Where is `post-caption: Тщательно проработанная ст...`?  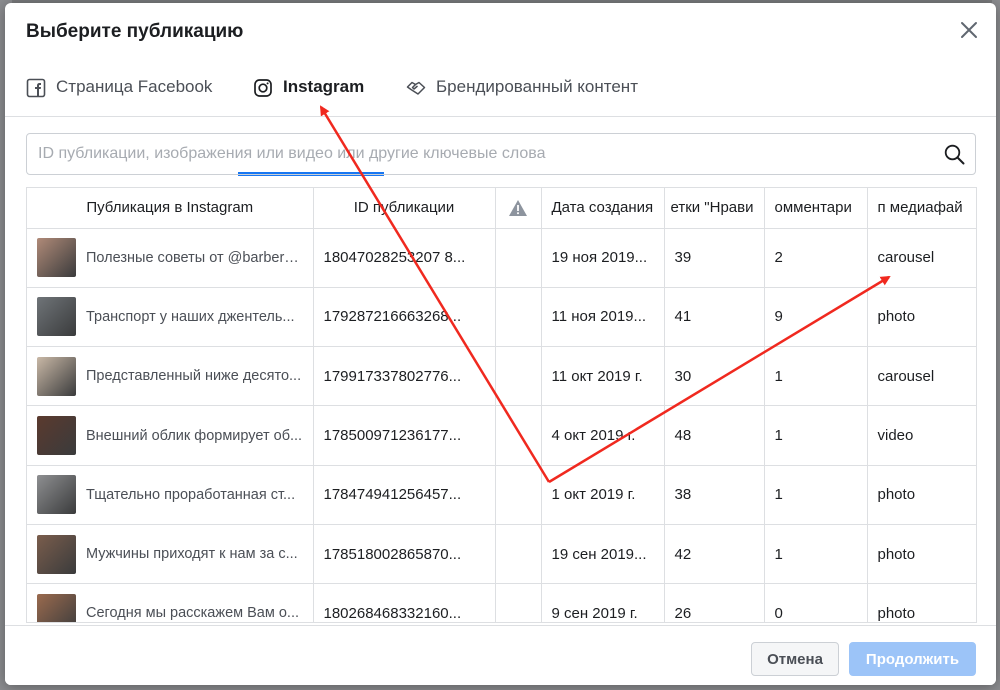 post-caption: Тщательно проработанная ст... is located at coordinates (191, 494).